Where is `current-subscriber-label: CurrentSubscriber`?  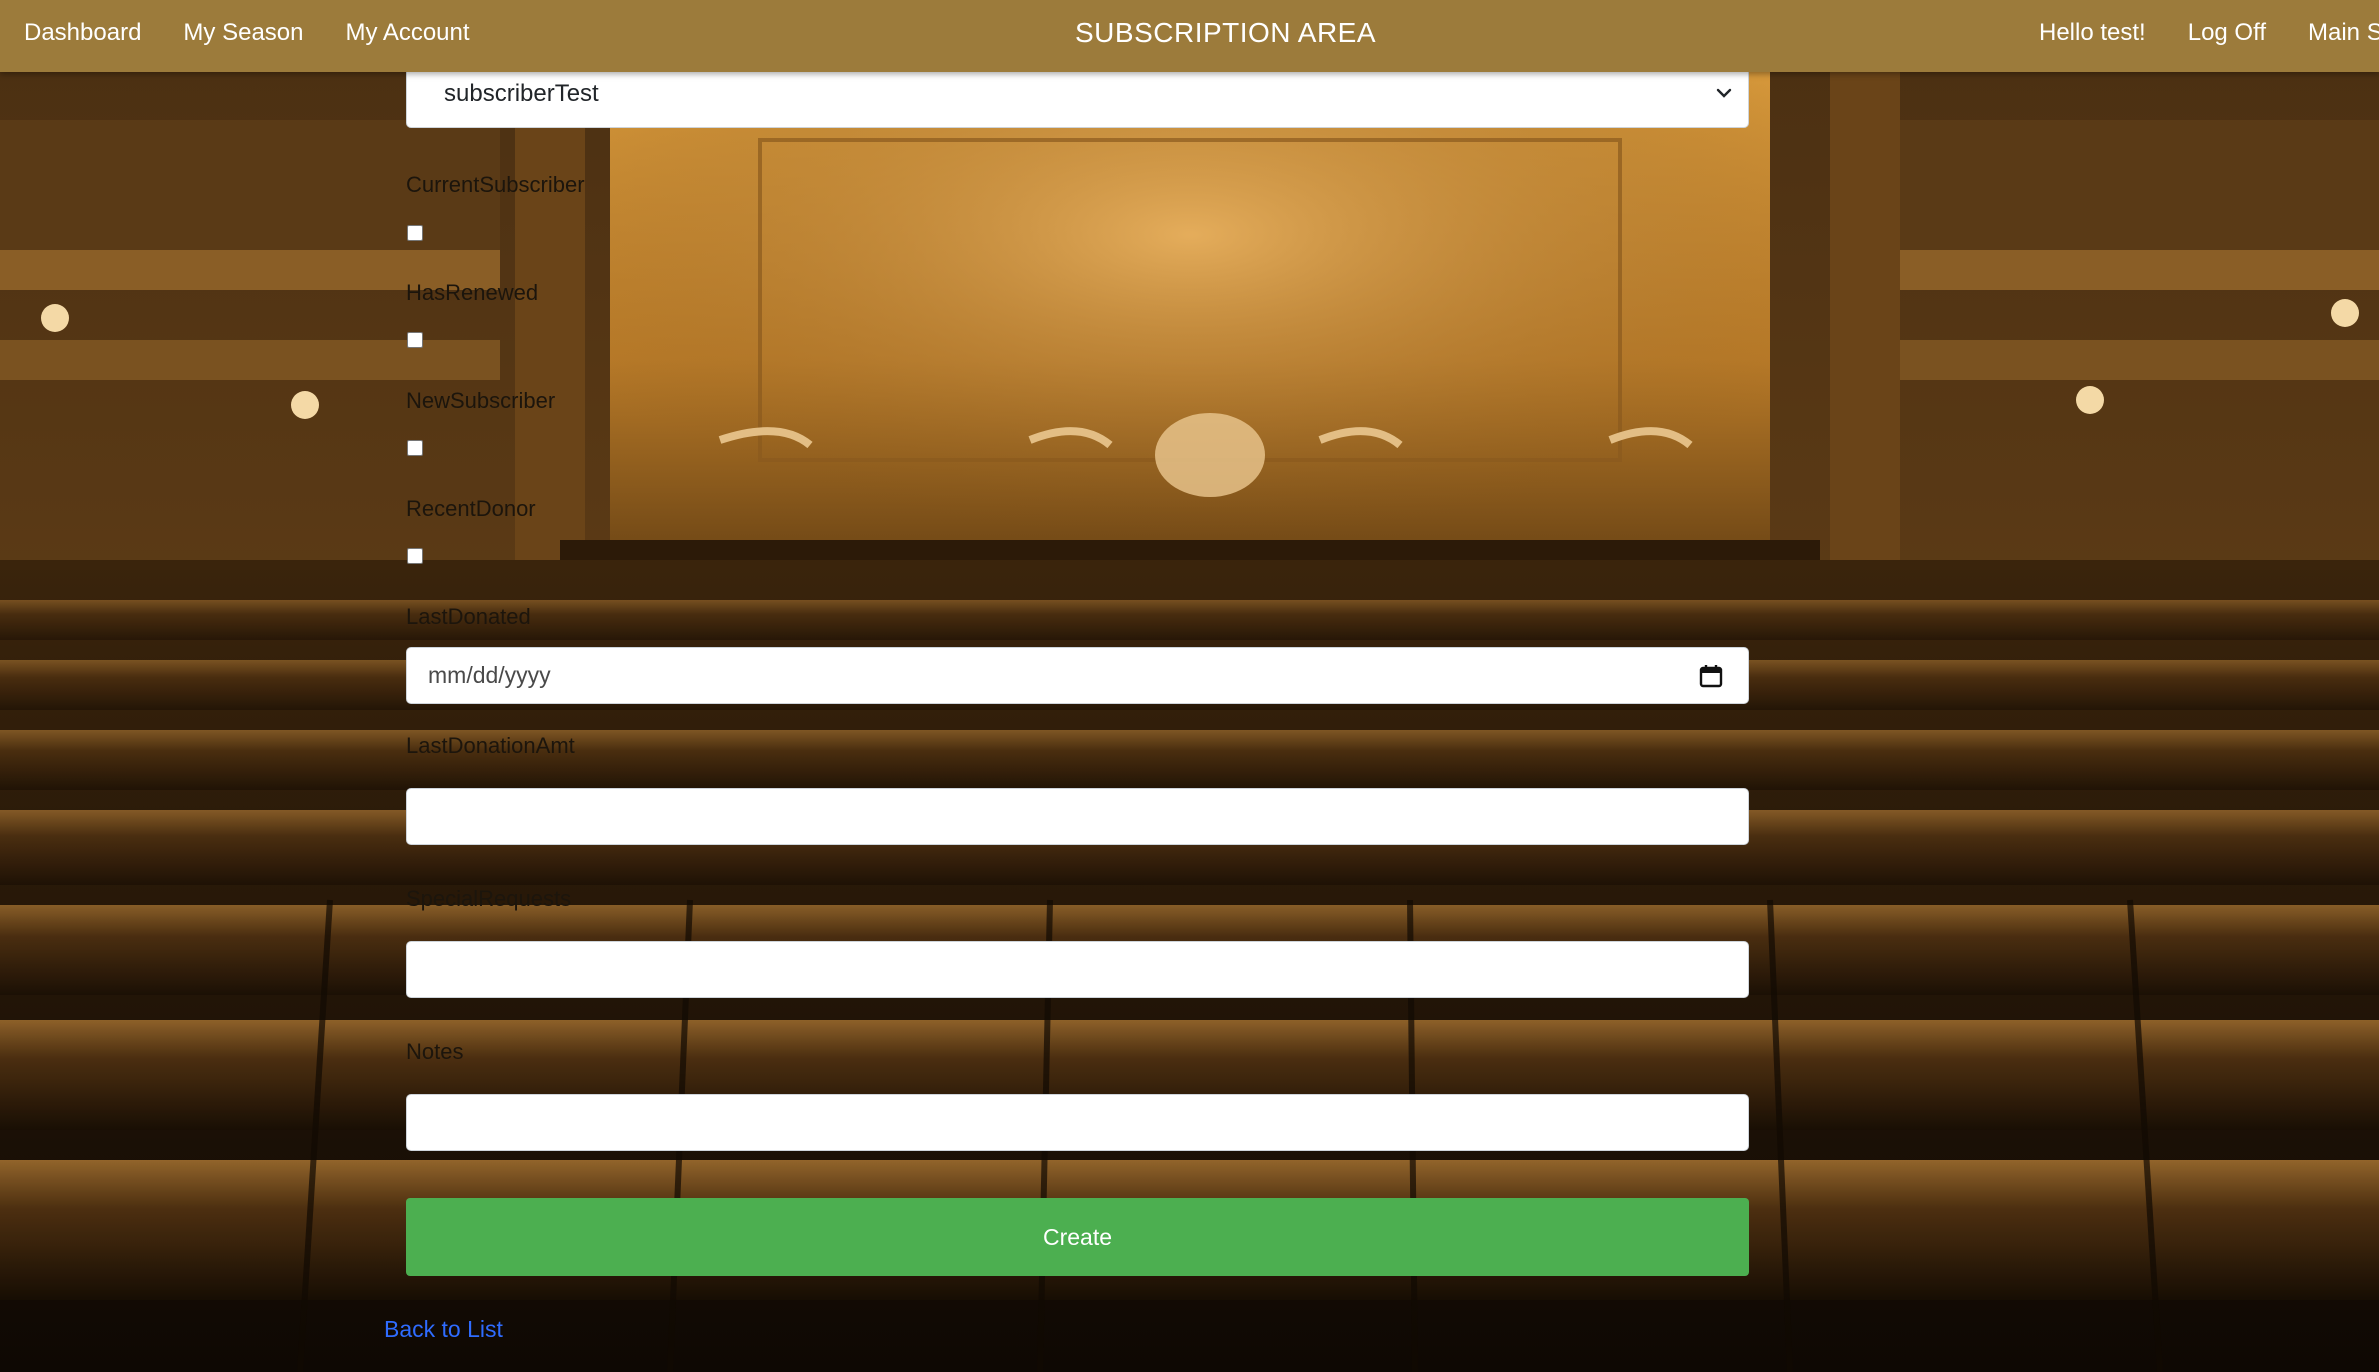
current-subscriber-label: CurrentSubscriber is located at coordinates (495, 184).